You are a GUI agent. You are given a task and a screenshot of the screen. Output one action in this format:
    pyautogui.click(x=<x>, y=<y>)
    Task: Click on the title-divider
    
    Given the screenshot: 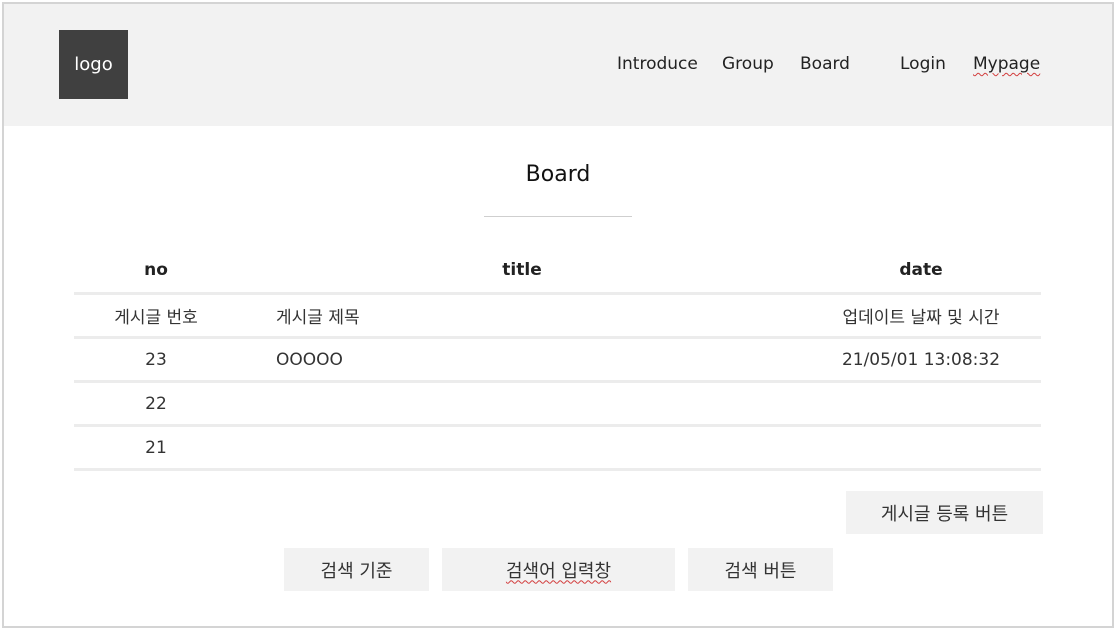 What is the action you would take?
    pyautogui.click(x=558, y=216)
    